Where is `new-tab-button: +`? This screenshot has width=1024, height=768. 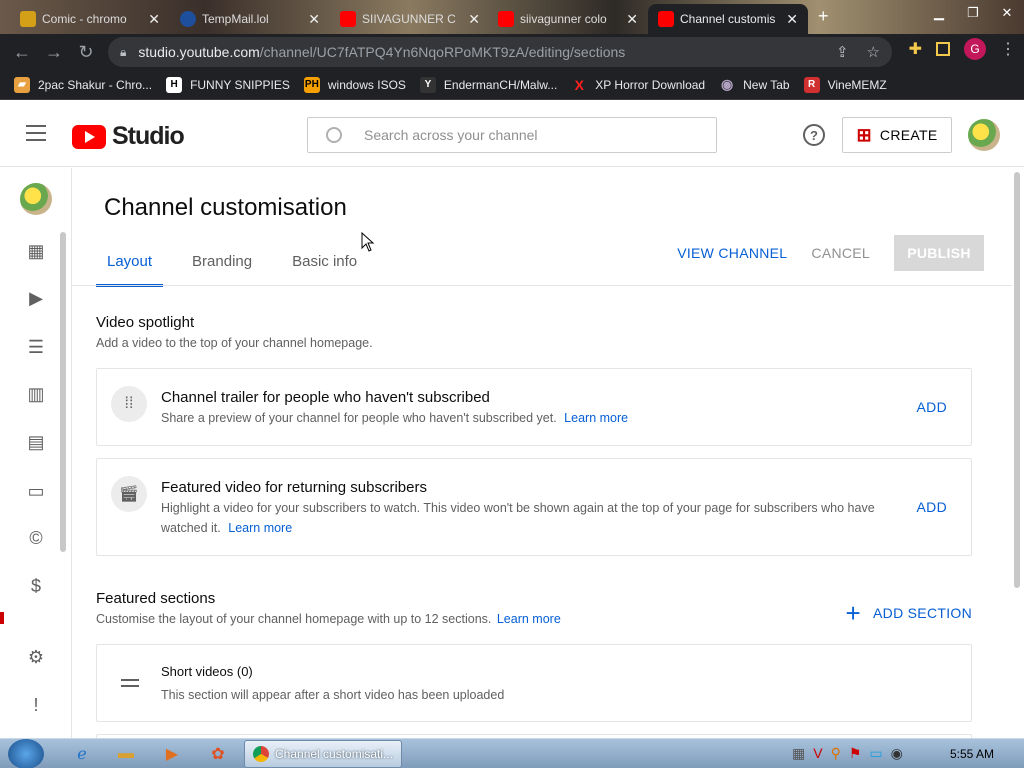 new-tab-button: + is located at coordinates (823, 16).